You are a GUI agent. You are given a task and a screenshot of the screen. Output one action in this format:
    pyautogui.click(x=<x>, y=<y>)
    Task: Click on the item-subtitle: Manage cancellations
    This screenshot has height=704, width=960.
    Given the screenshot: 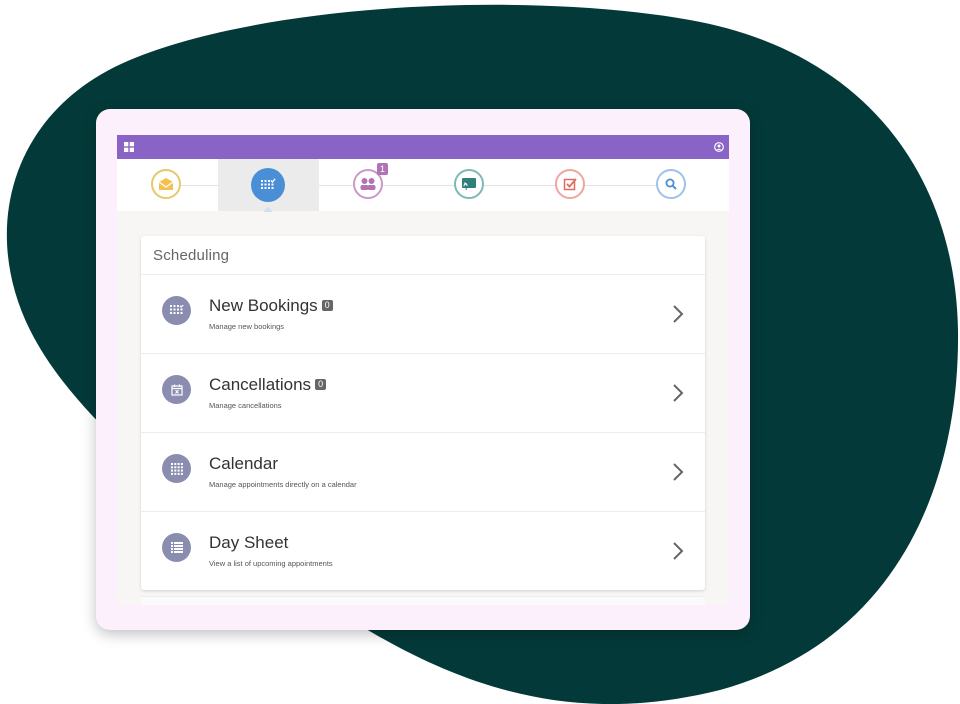 What is the action you would take?
    pyautogui.click(x=245, y=405)
    